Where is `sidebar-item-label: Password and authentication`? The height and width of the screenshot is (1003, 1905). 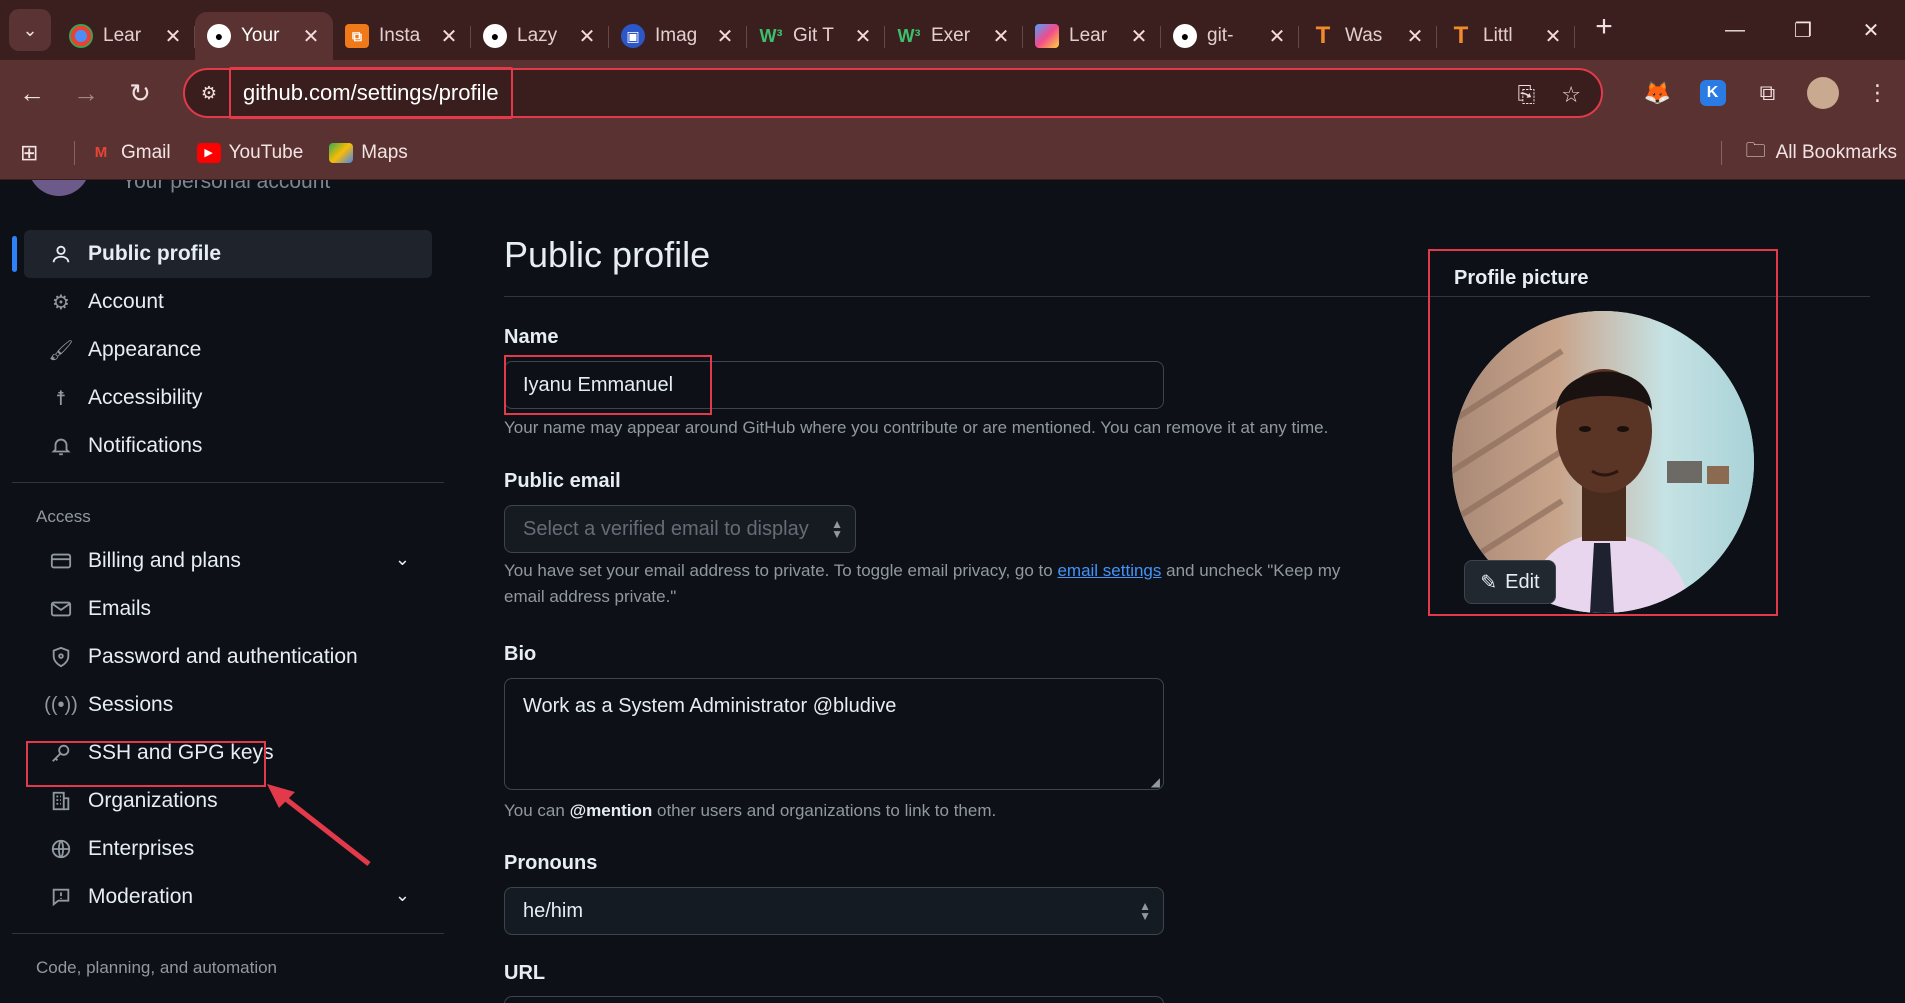 sidebar-item-label: Password and authentication is located at coordinates (223, 656).